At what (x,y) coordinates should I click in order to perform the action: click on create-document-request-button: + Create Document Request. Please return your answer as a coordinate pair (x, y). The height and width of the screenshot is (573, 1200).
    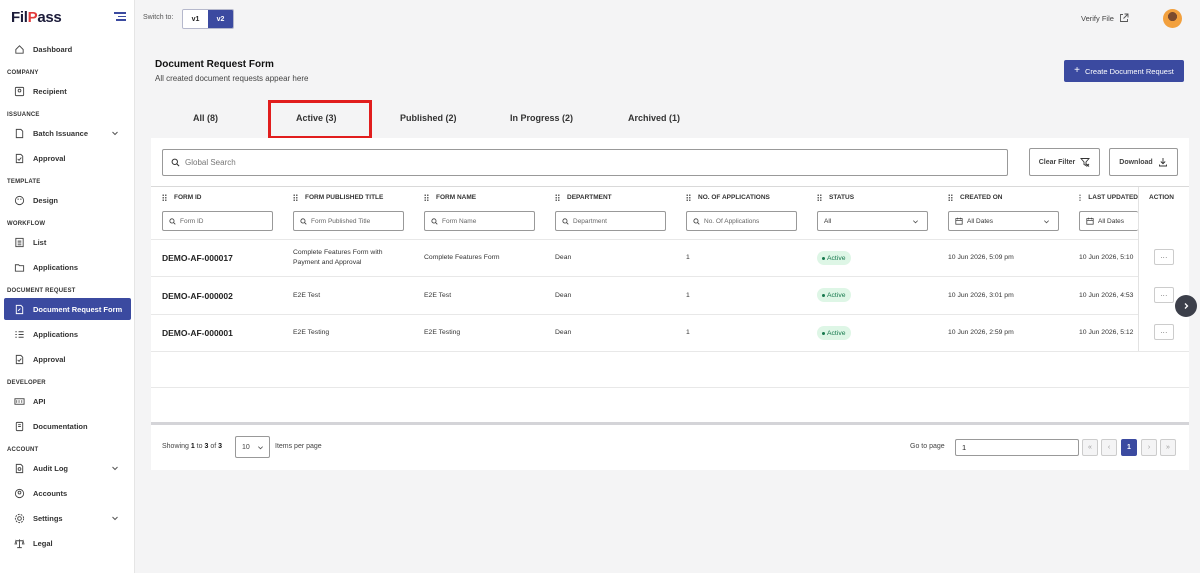
    Looking at the image, I should click on (1124, 71).